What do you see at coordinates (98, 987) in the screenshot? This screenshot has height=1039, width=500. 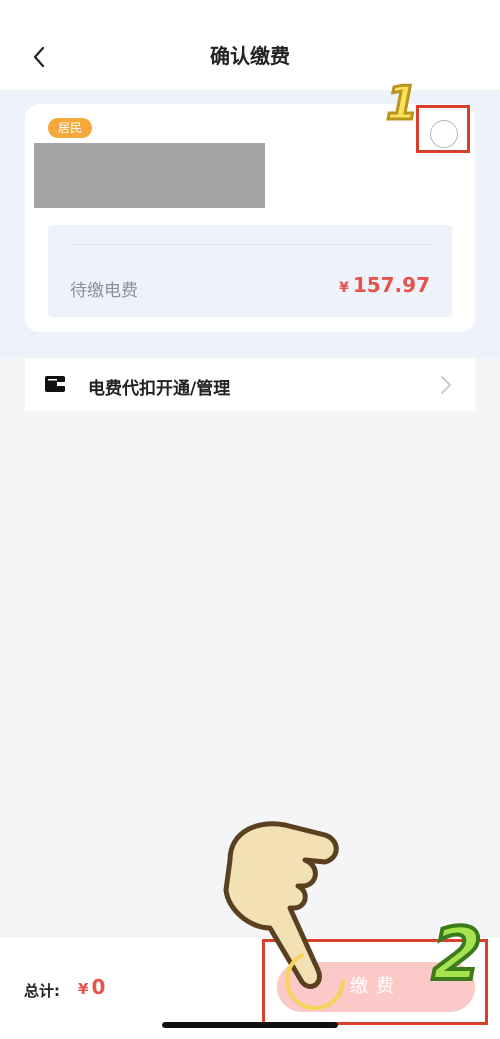 I see `total-amount-value: 0` at bounding box center [98, 987].